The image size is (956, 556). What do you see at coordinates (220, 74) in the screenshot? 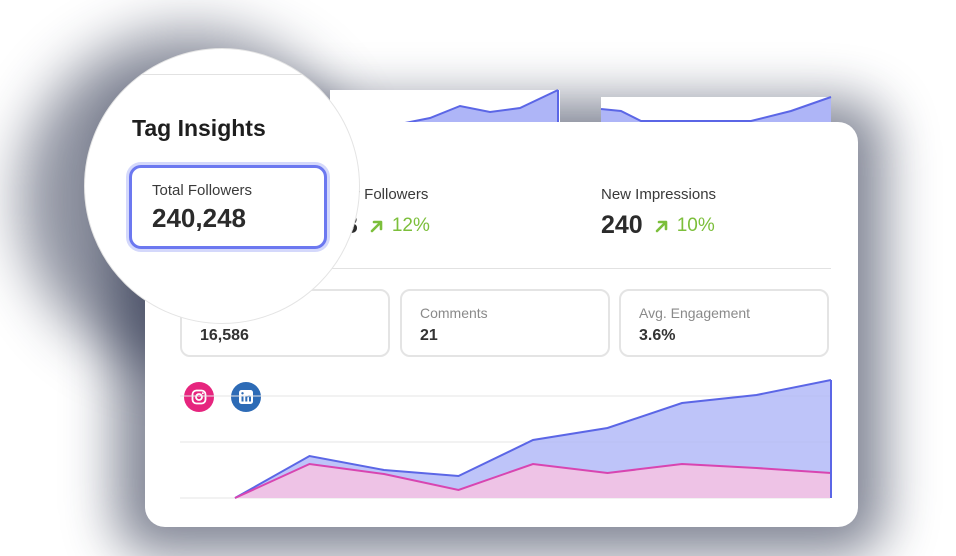
I see `magnifier-gridline` at bounding box center [220, 74].